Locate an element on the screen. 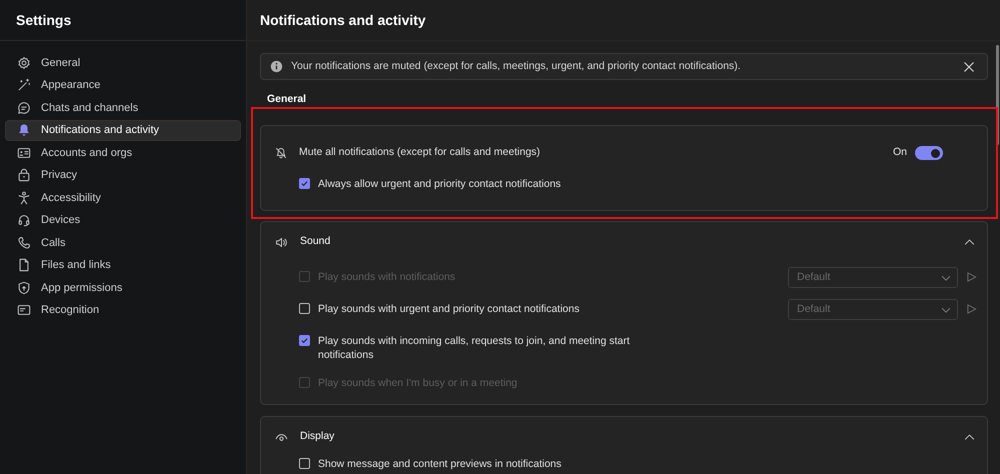 The width and height of the screenshot is (1000, 474). wand-icon is located at coordinates (24, 85).